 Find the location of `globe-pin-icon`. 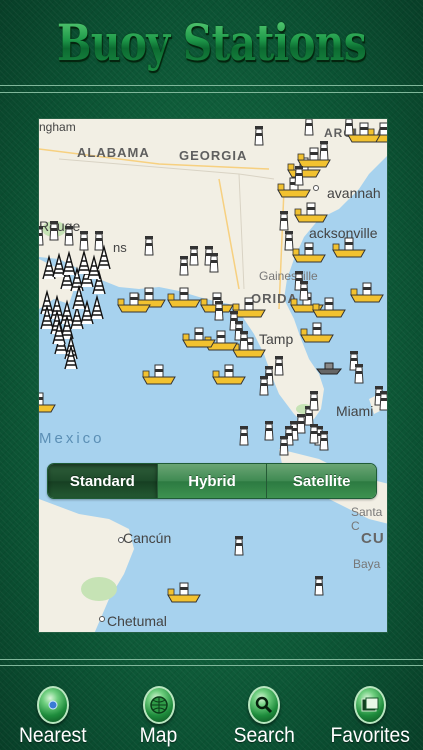

globe-pin-icon is located at coordinates (52, 705).